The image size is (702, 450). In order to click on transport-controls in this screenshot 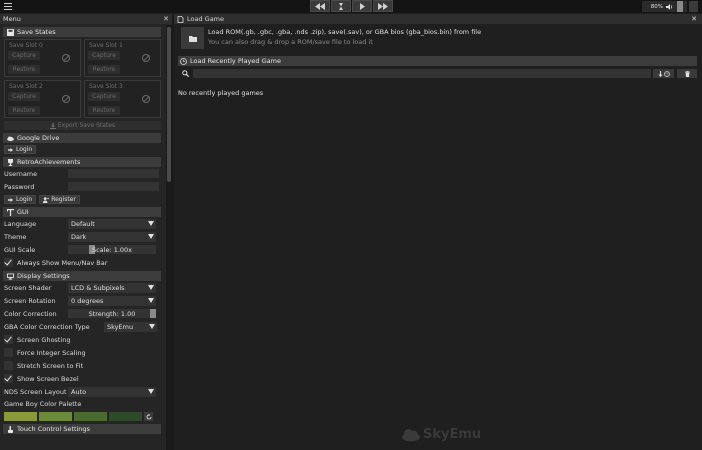, I will do `click(351, 6)`.